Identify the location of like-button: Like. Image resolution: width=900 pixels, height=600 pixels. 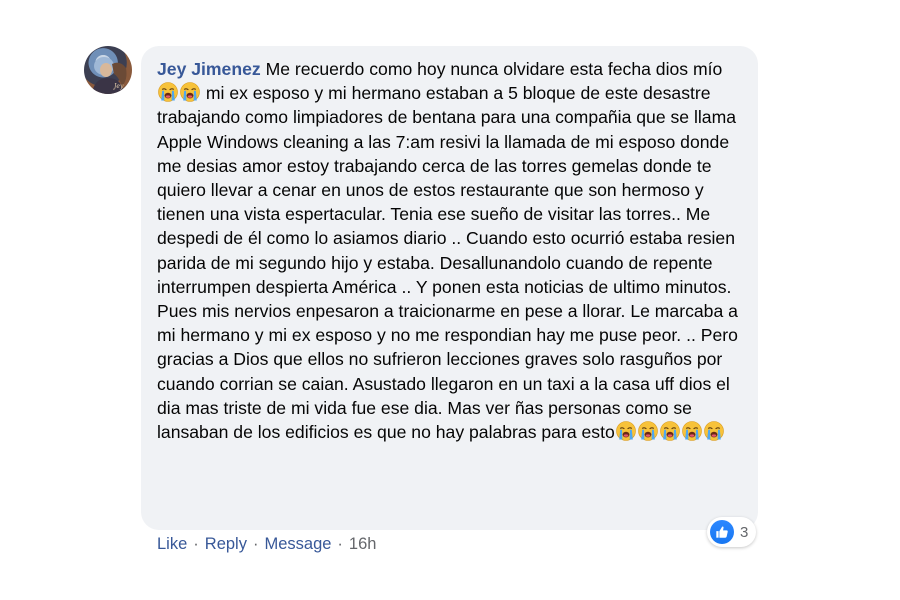
(172, 544).